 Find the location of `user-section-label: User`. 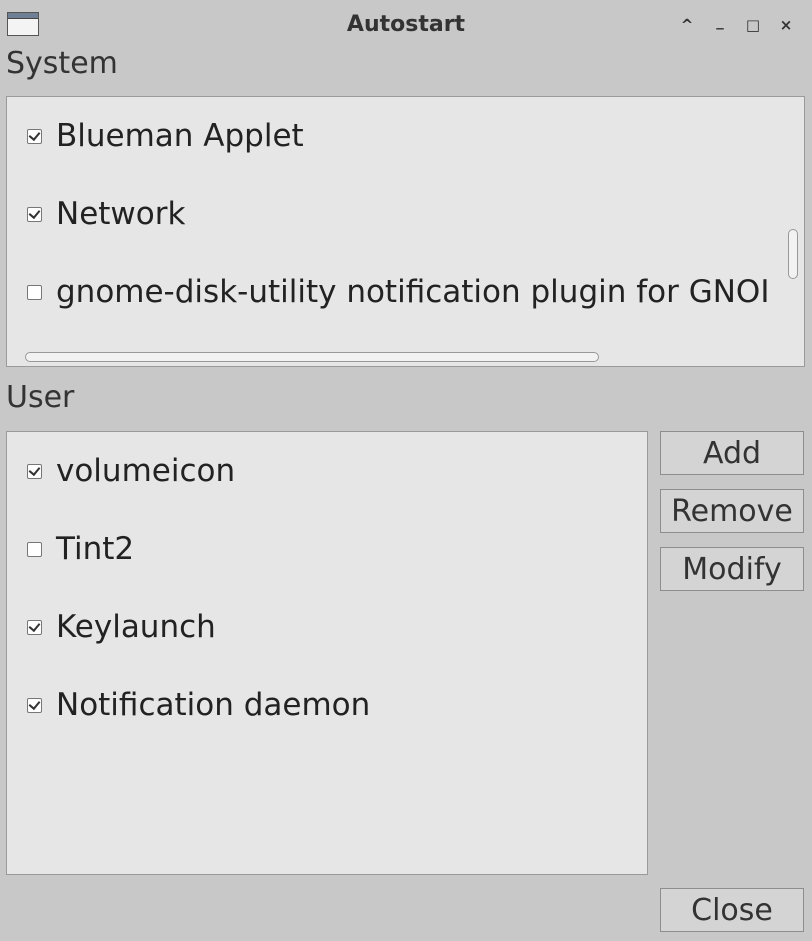

user-section-label: User is located at coordinates (40, 397).